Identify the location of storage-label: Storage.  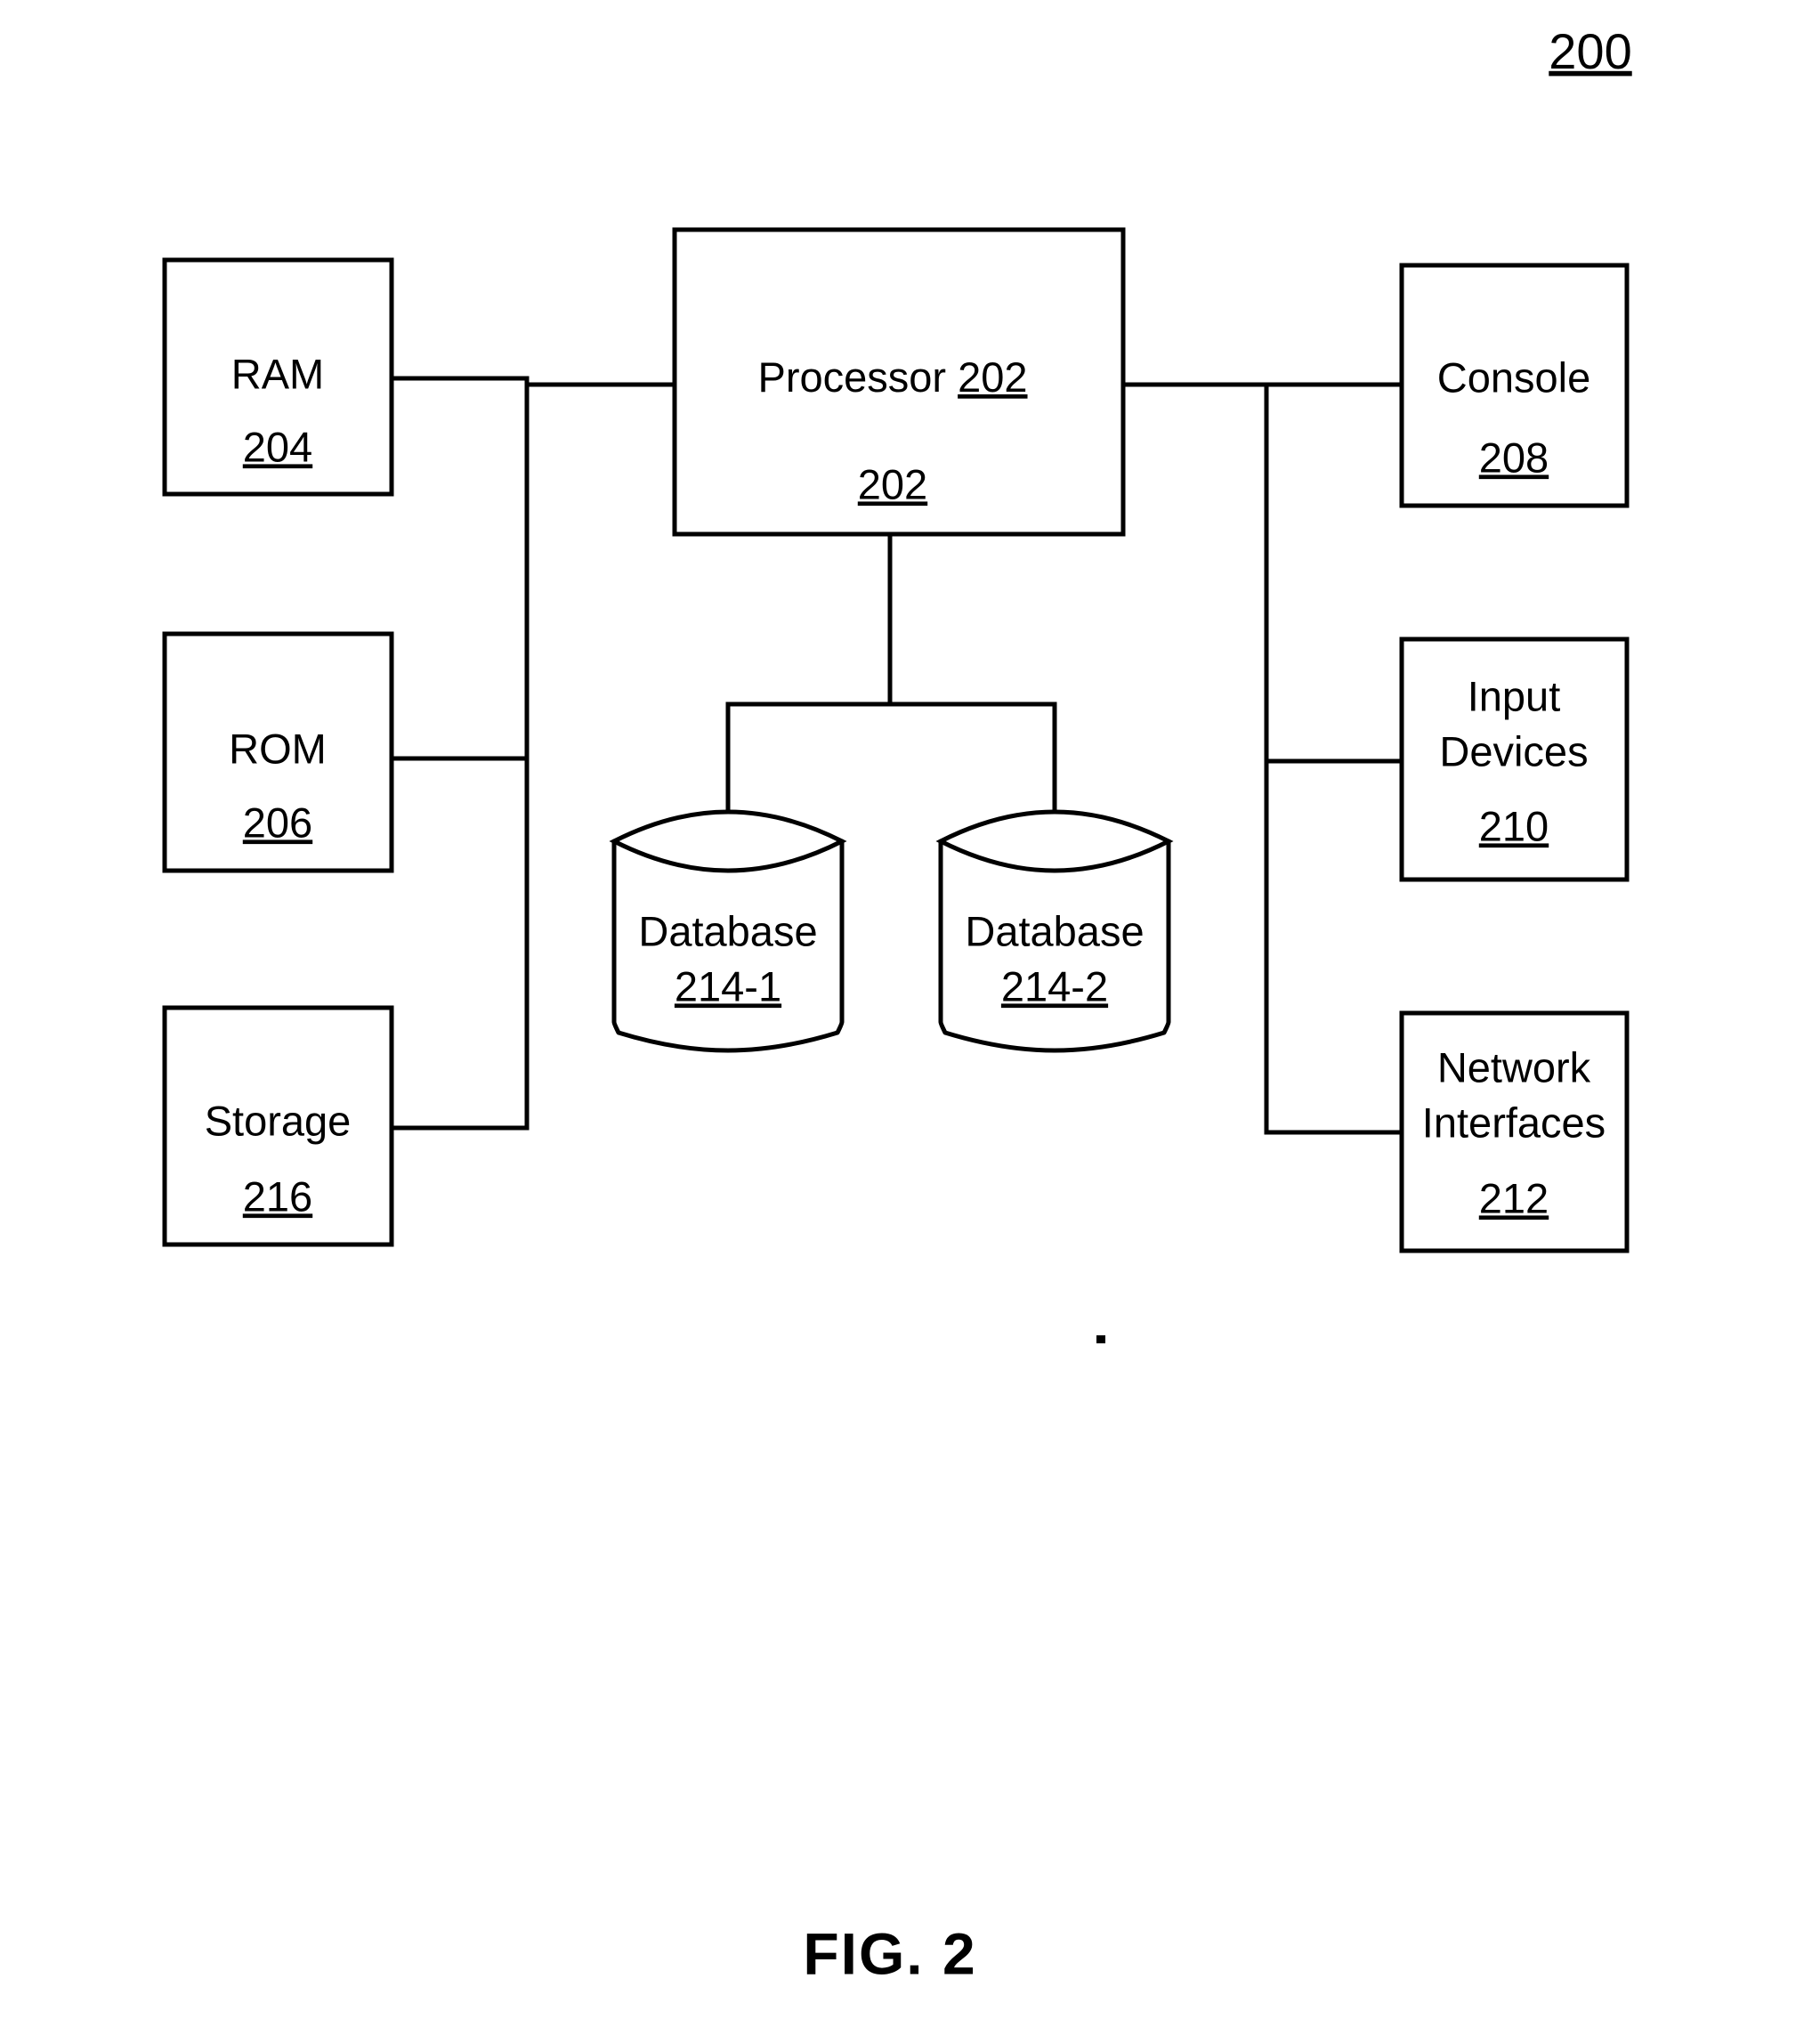
(278, 1120).